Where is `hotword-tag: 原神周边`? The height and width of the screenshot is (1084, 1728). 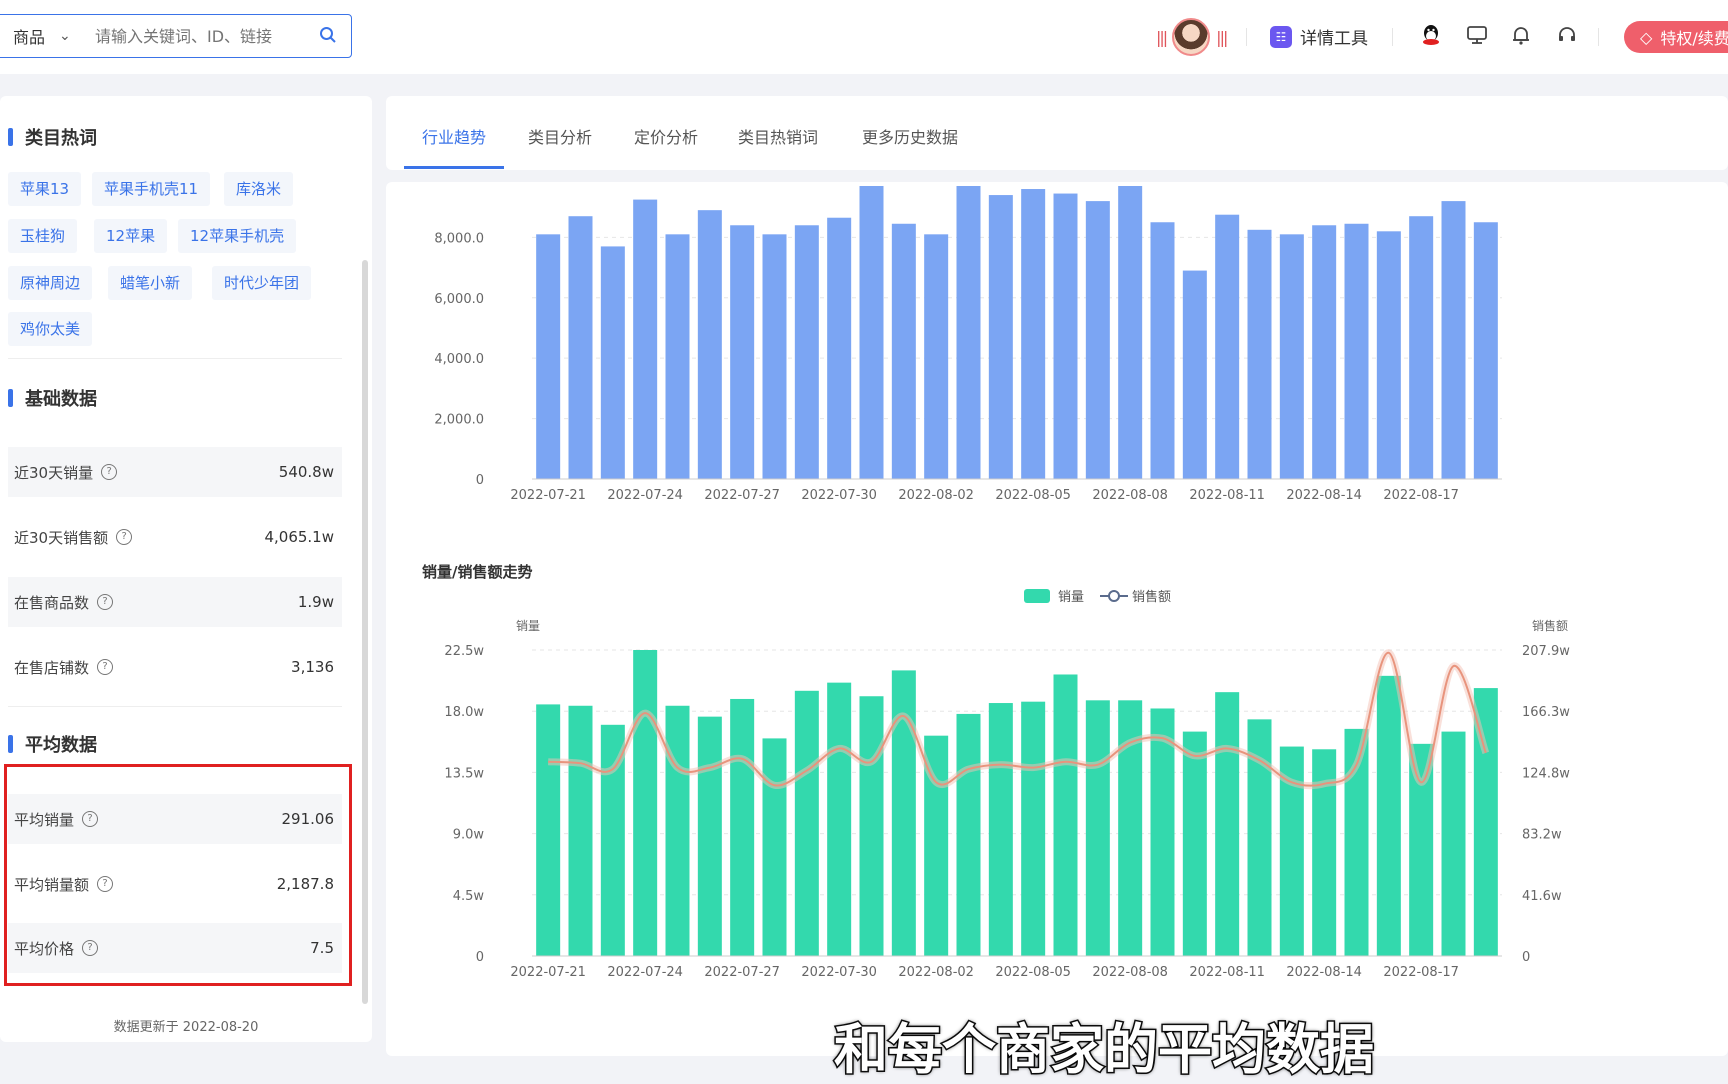
hotword-tag: 原神周边 is located at coordinates (50, 283).